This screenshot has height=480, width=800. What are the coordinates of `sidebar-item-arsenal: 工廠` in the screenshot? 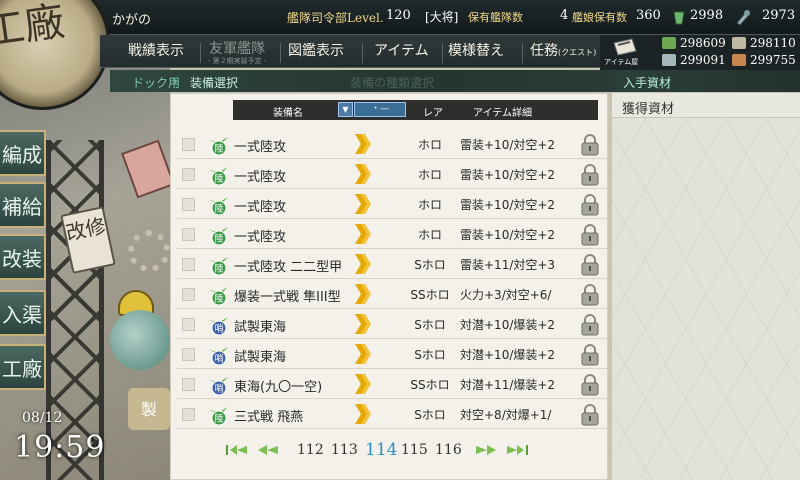 It's located at (23, 367).